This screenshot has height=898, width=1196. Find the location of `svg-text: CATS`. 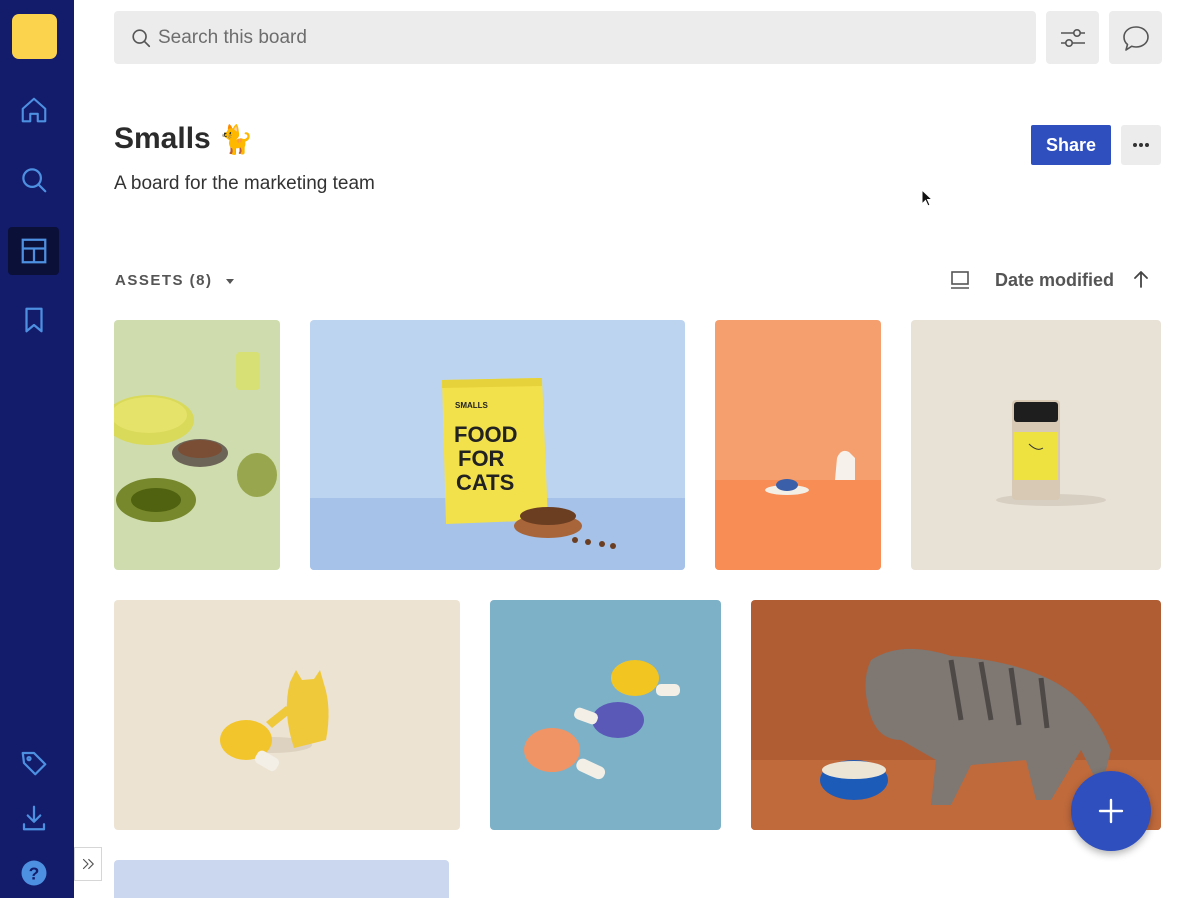

svg-text: CATS is located at coordinates (485, 482).